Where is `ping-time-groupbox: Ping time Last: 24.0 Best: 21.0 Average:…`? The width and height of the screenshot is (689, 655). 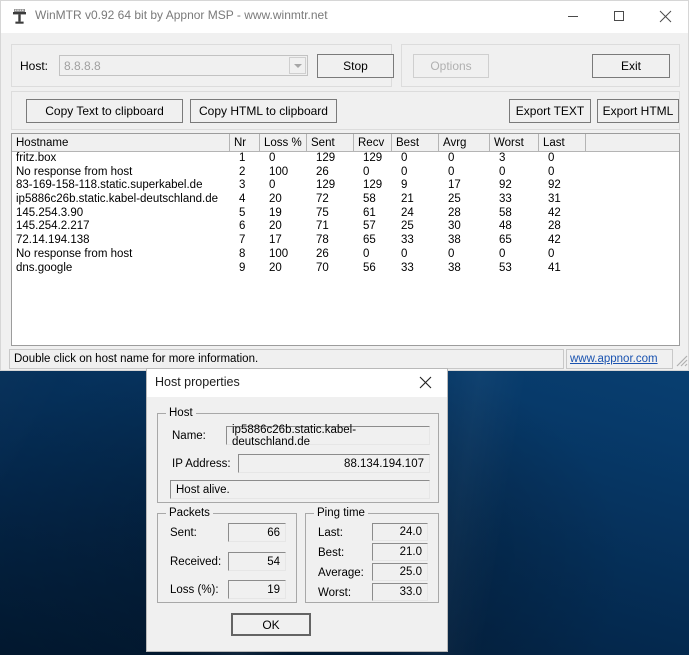
ping-time-groupbox: Ping time Last: 24.0 Best: 21.0 Average:… is located at coordinates (372, 555).